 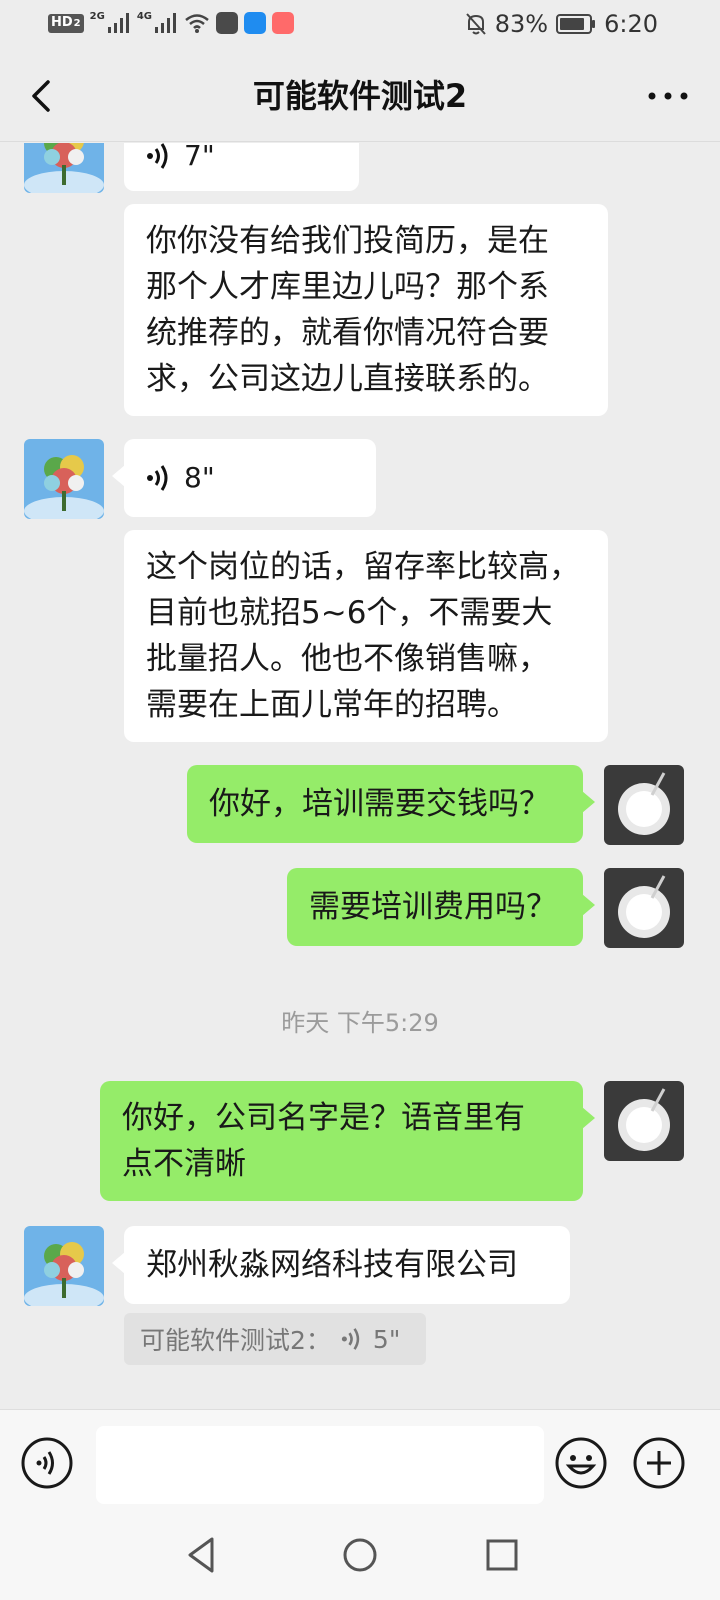 What do you see at coordinates (521, 24) in the screenshot?
I see `battery-percent: 83%` at bounding box center [521, 24].